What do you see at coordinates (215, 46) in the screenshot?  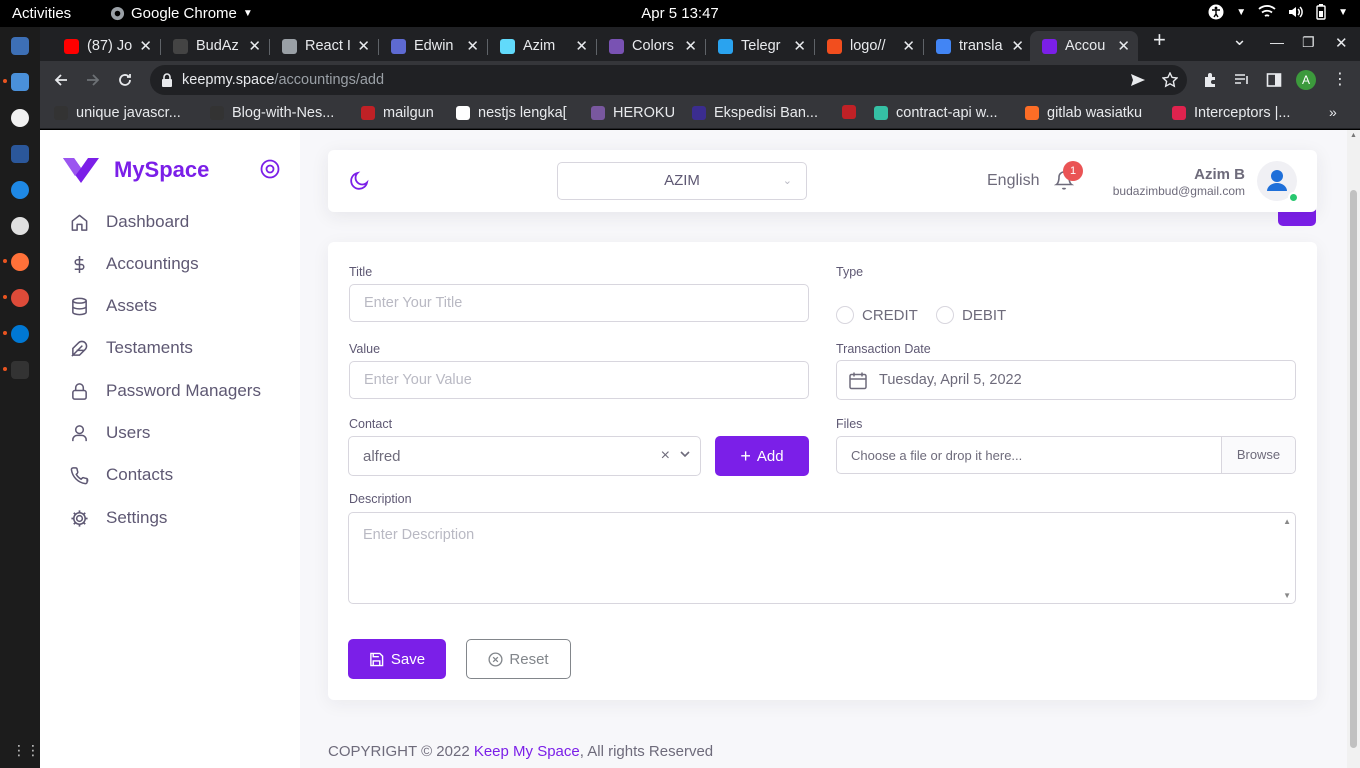 I see `browser-tab: BudAz ✕` at bounding box center [215, 46].